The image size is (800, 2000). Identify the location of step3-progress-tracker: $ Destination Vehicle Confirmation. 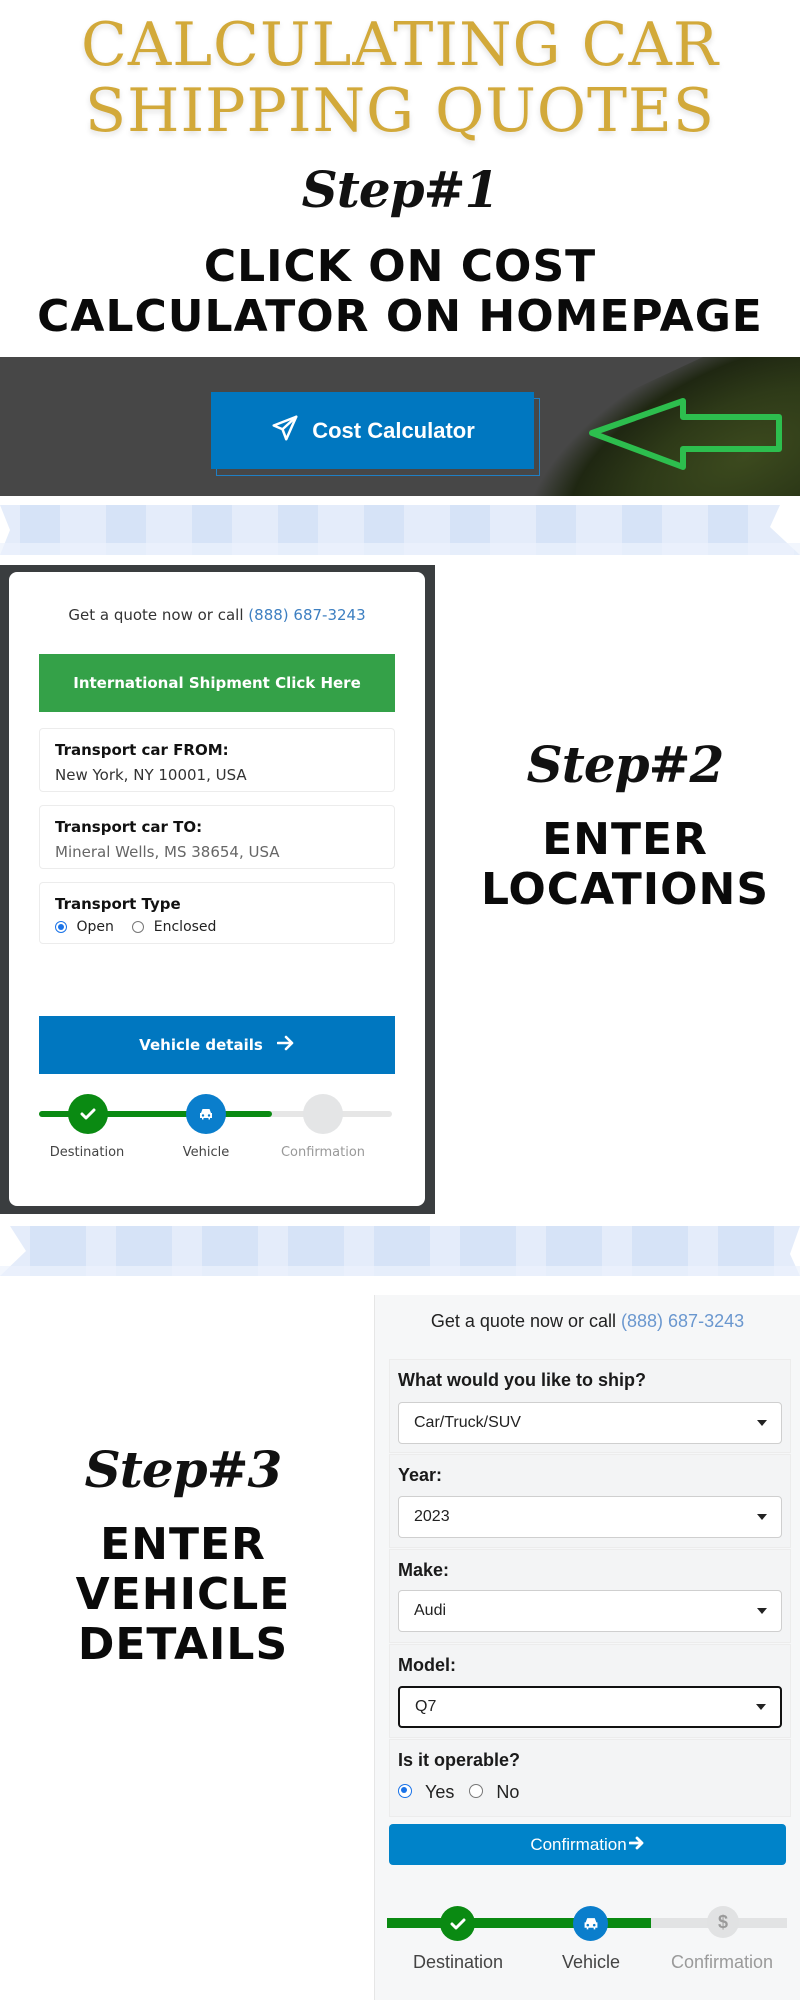
(587, 1945).